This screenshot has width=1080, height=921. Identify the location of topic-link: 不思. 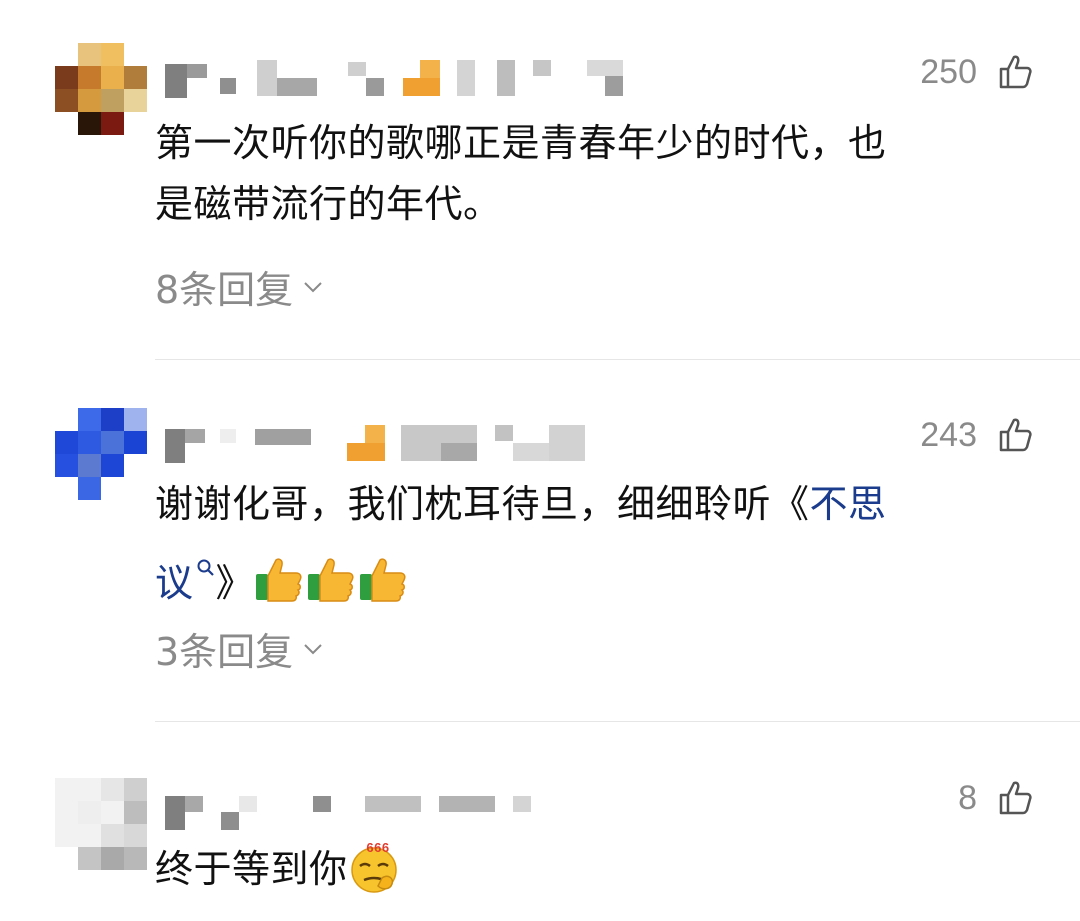
(848, 504).